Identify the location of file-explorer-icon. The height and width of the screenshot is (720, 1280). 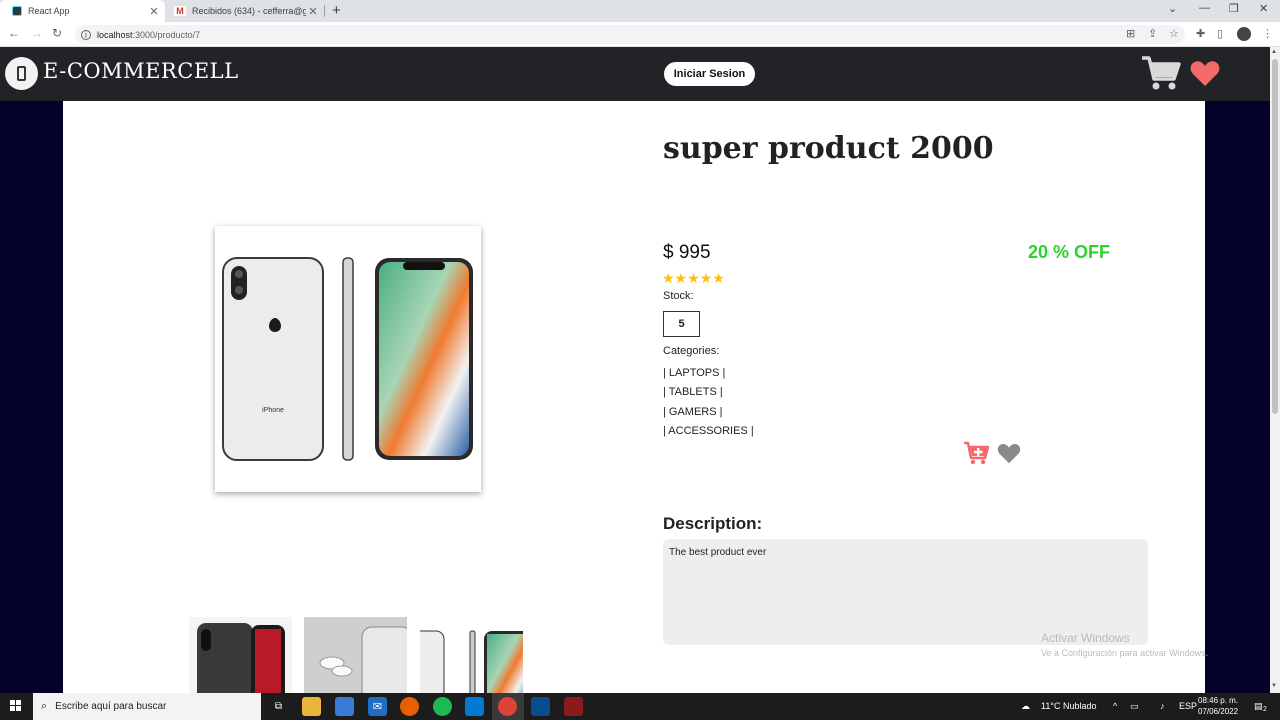
(311, 706).